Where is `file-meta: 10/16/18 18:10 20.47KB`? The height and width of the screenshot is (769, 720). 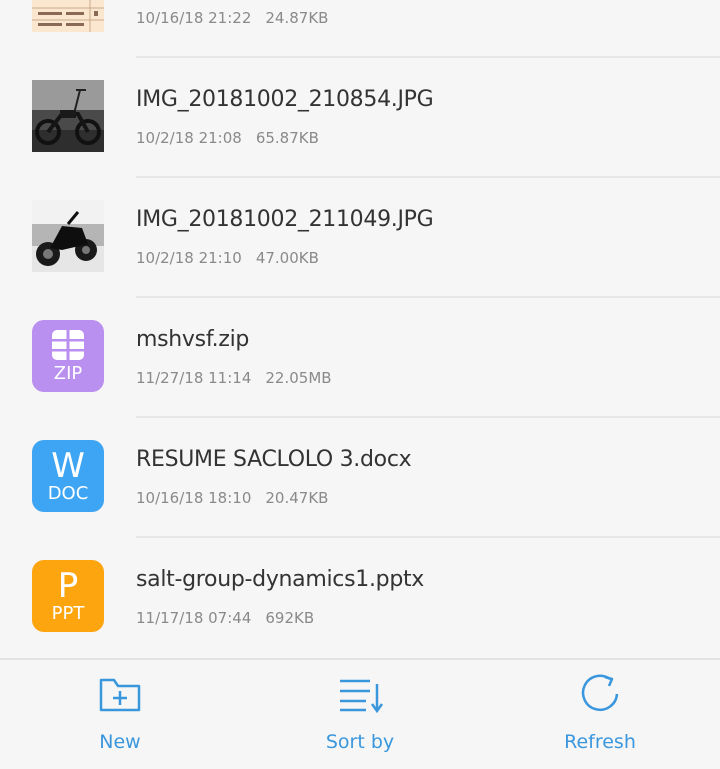 file-meta: 10/16/18 18:10 20.47KB is located at coordinates (232, 498).